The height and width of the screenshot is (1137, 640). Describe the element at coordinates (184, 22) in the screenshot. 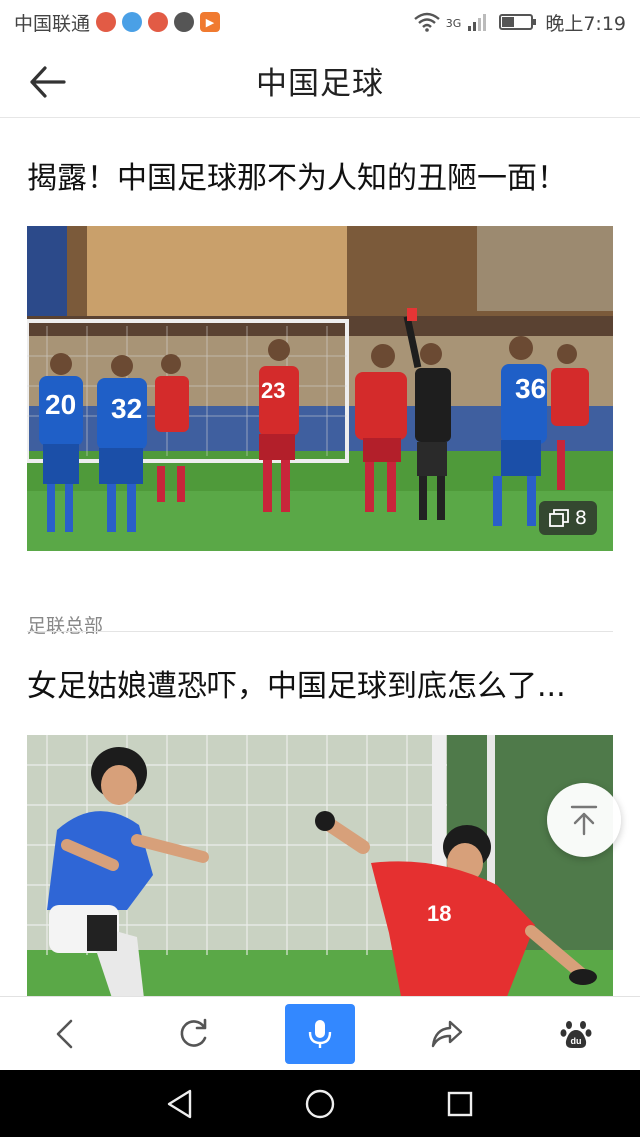

I see `camera-app-icon` at that location.